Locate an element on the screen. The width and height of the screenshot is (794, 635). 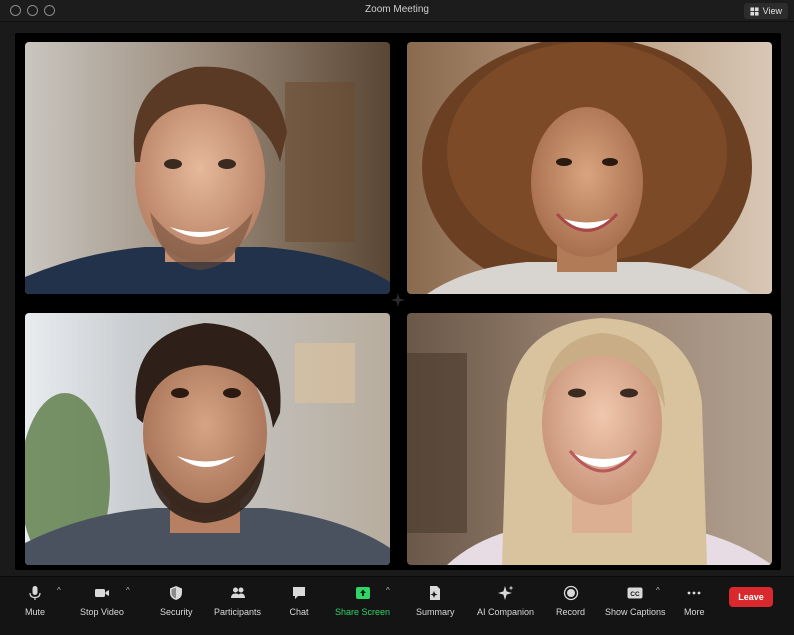
mute-button: Mute is located at coordinates (35, 600).